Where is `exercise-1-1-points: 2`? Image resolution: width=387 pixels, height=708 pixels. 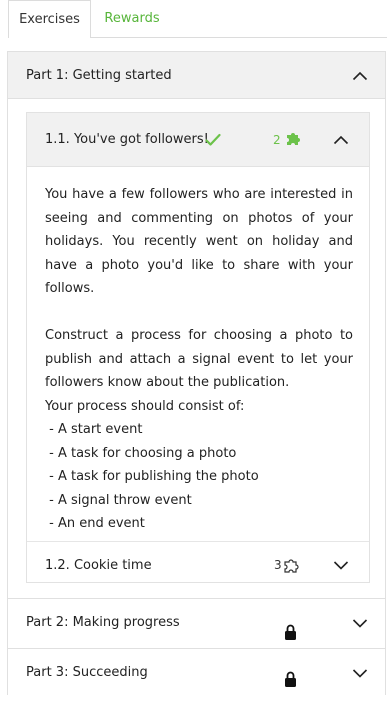
exercise-1-1-points: 2 is located at coordinates (277, 140).